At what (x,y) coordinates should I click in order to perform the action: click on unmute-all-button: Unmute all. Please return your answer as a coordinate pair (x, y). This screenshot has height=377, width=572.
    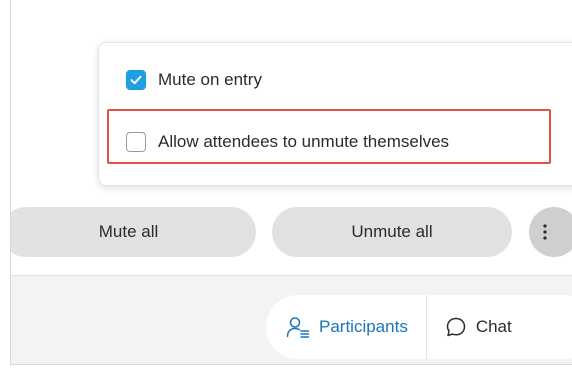
    Looking at the image, I should click on (392, 232).